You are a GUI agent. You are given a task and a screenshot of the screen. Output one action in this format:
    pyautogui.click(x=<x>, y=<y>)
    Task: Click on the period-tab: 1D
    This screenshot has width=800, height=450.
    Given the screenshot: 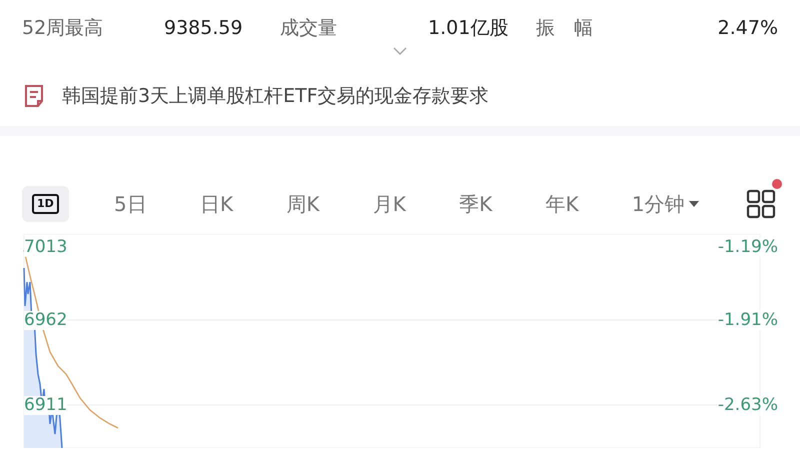 What is the action you would take?
    pyautogui.click(x=45, y=204)
    